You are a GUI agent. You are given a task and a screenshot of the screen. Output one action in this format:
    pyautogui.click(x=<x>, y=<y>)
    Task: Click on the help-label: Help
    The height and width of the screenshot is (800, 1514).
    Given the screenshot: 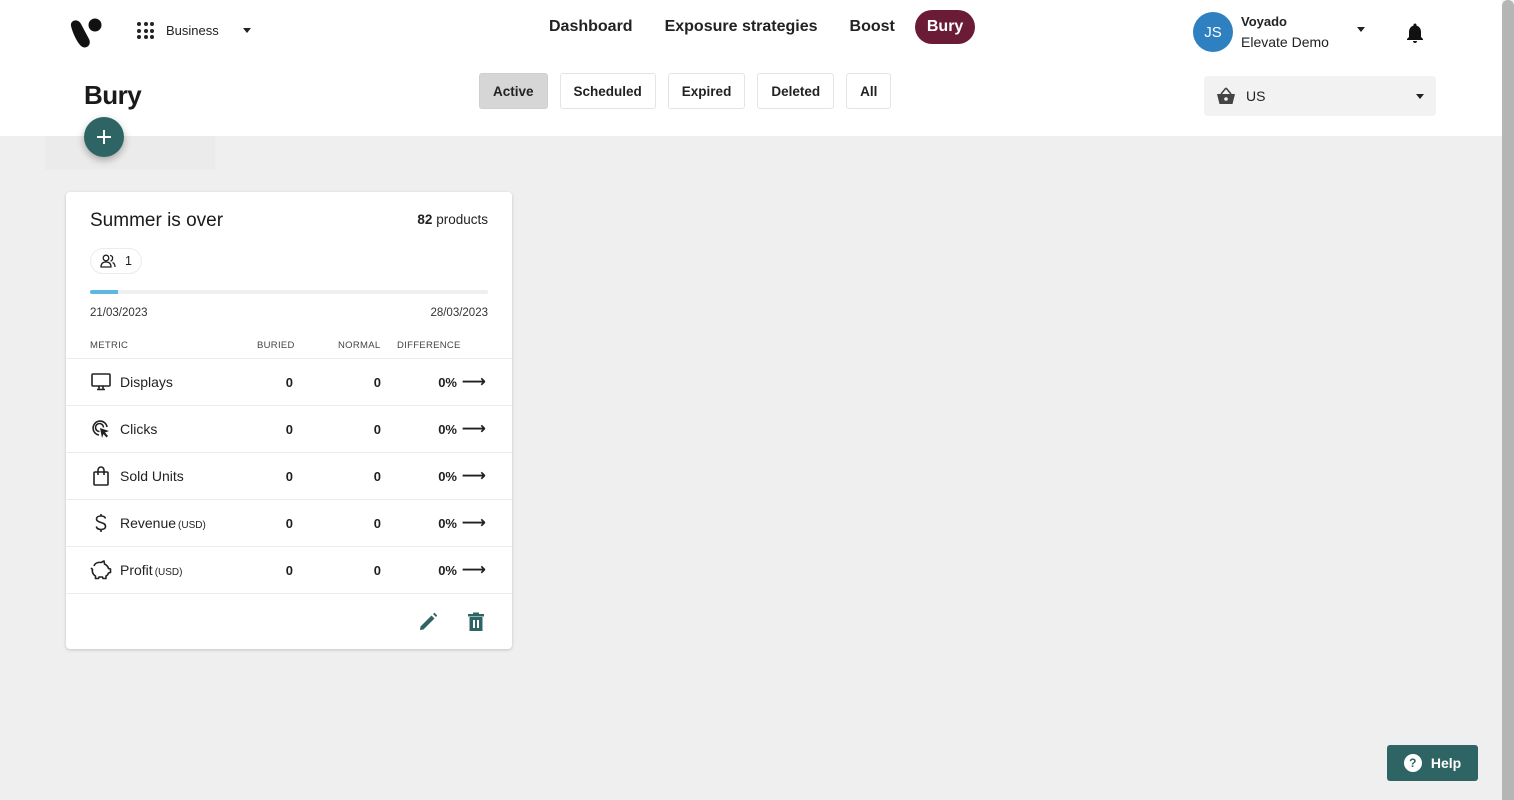 What is the action you would take?
    pyautogui.click(x=1446, y=763)
    